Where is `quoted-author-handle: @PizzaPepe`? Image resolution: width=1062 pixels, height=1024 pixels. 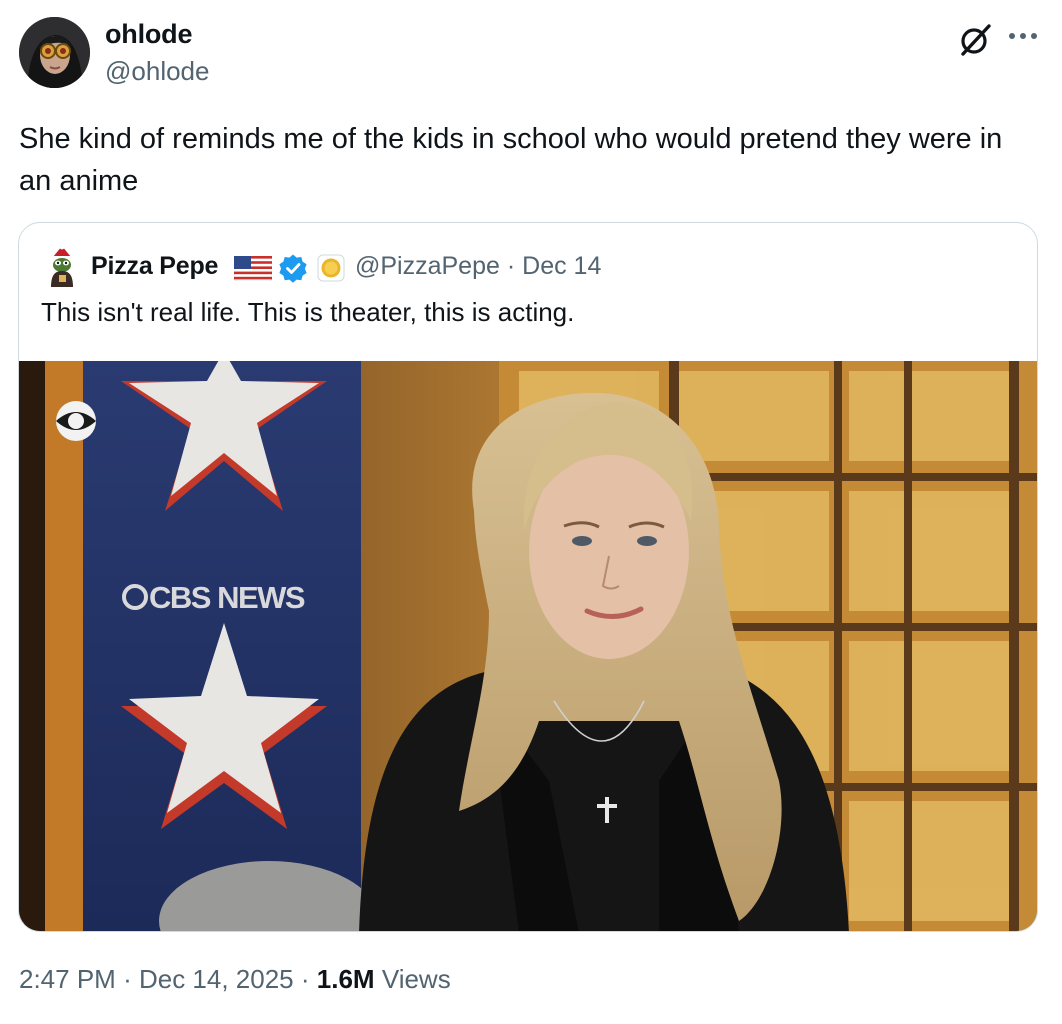
quoted-author-handle: @PizzaPepe is located at coordinates (427, 266).